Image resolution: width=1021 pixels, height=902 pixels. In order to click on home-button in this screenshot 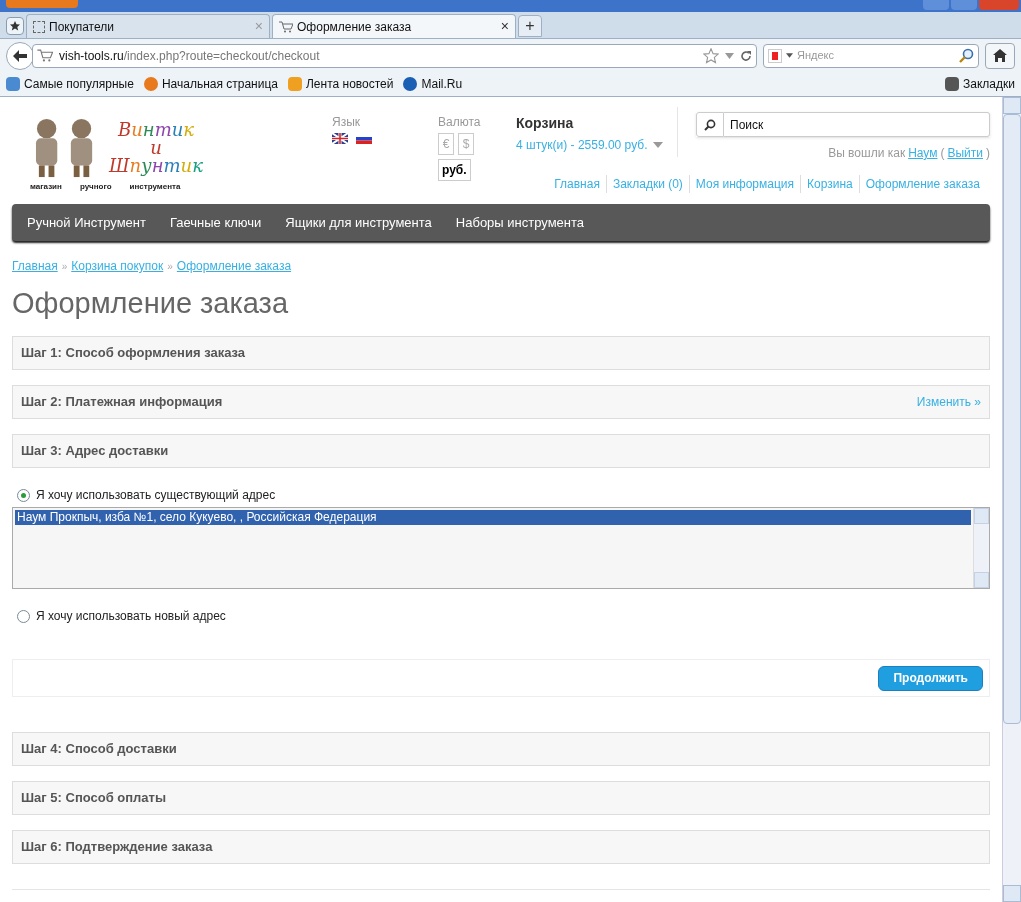, I will do `click(1000, 55)`.